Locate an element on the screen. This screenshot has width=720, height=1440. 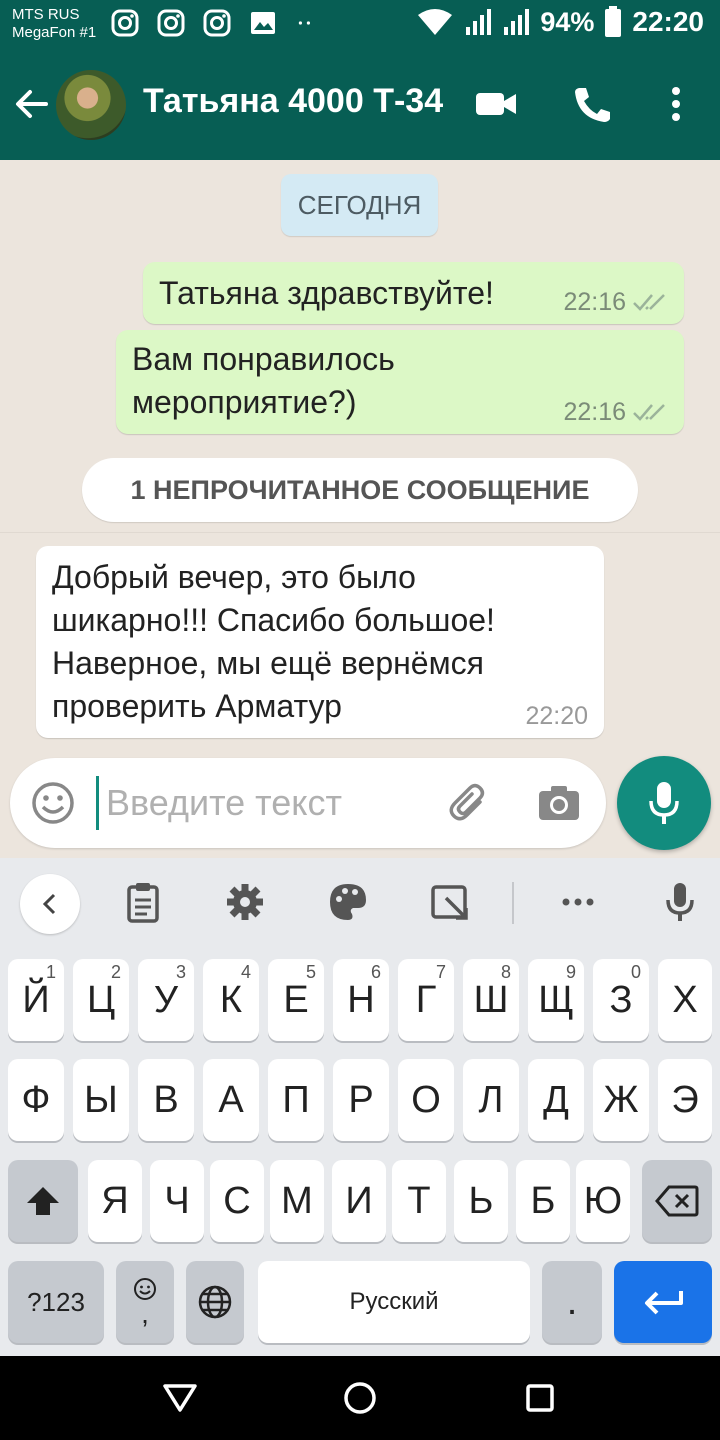
key-г: Г7 is located at coordinates (426, 1000).